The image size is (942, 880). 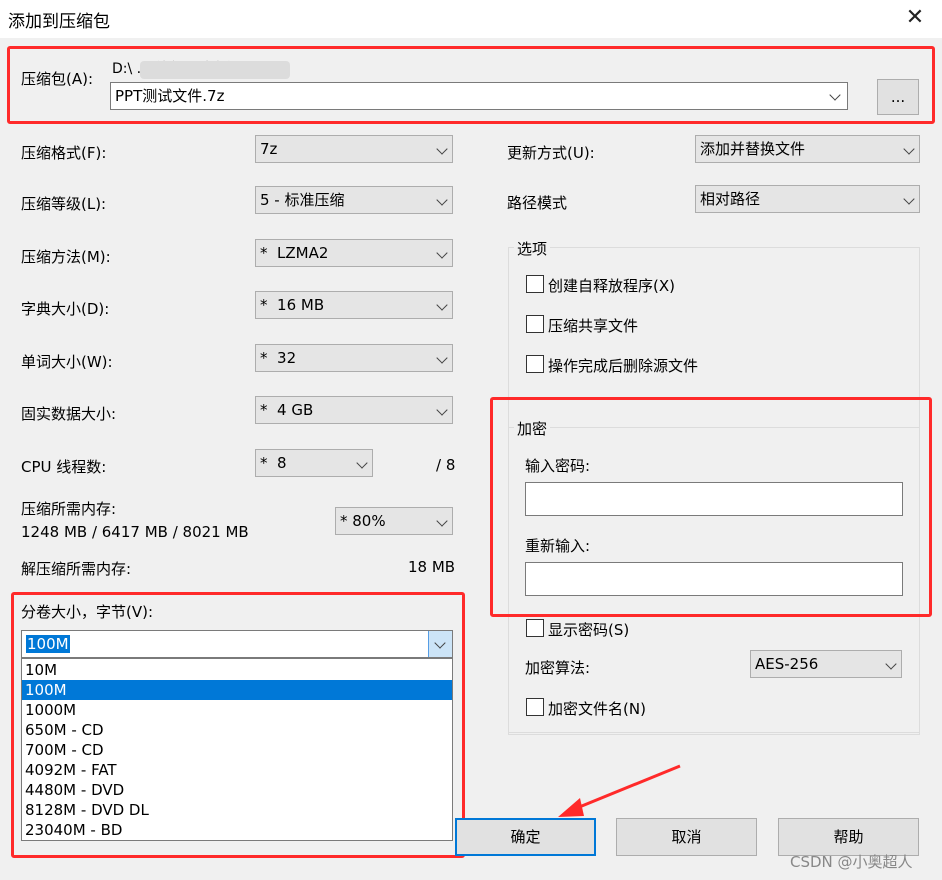 What do you see at coordinates (525, 837) in the screenshot?
I see `ok-button: 确定` at bounding box center [525, 837].